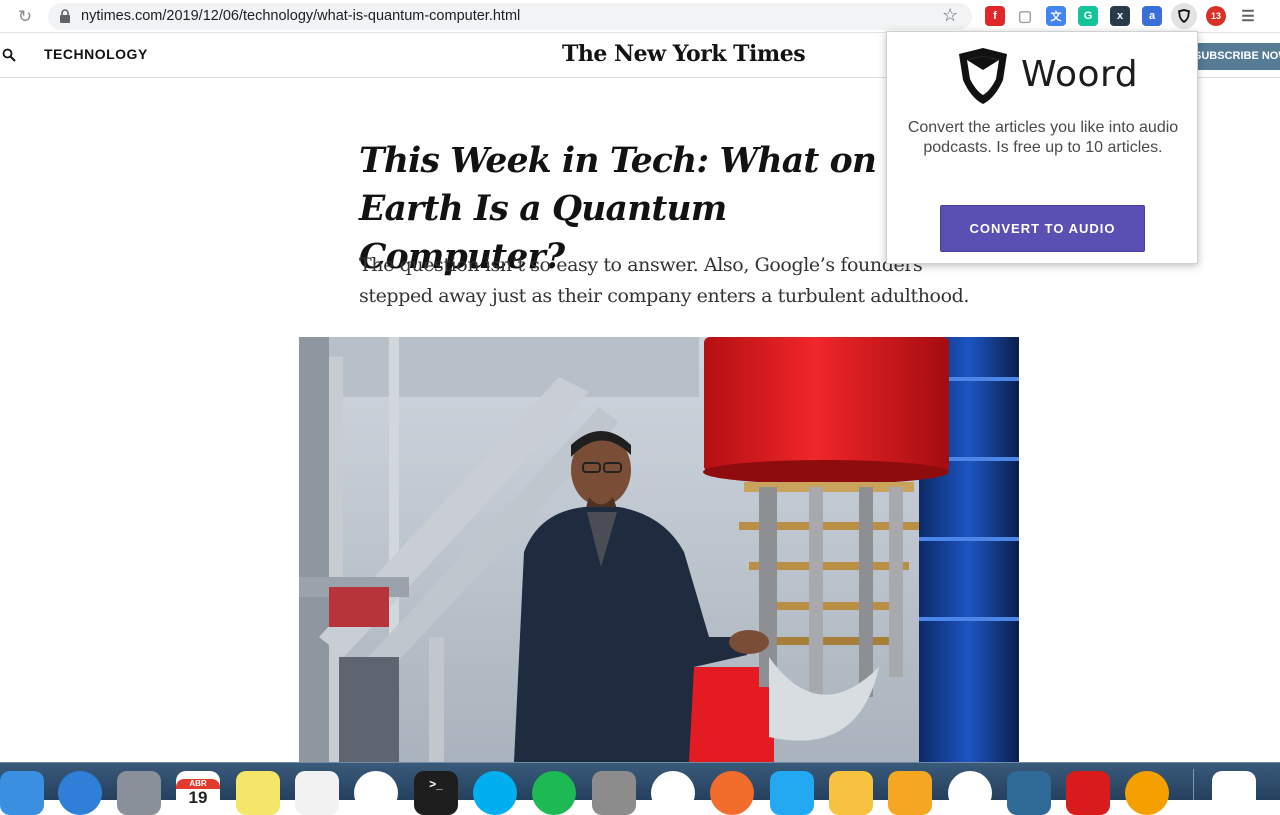  I want to click on section-link: TECHNOLOGY, so click(96, 54).